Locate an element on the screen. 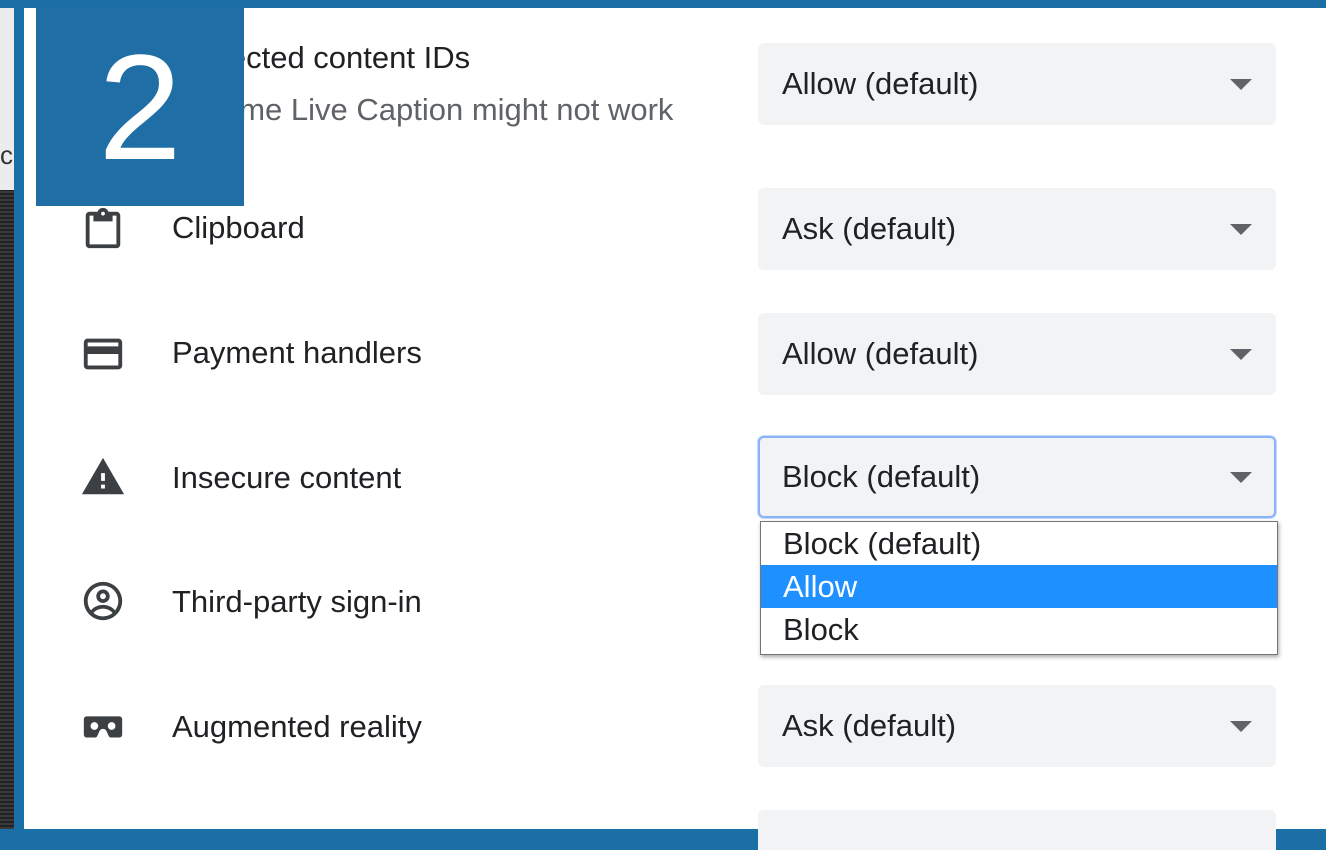 The height and width of the screenshot is (850, 1326). next-setting-select is located at coordinates (1017, 830).